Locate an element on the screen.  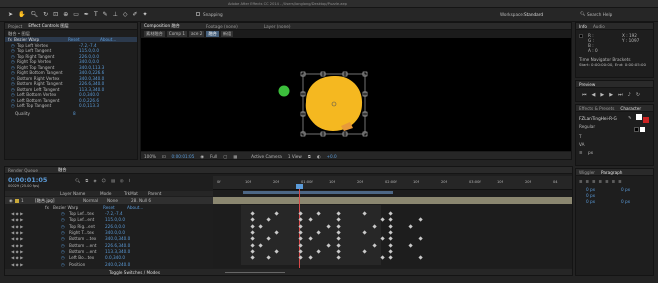
timeline-property-value: 113.3,340.0 is located at coordinates (117, 251).